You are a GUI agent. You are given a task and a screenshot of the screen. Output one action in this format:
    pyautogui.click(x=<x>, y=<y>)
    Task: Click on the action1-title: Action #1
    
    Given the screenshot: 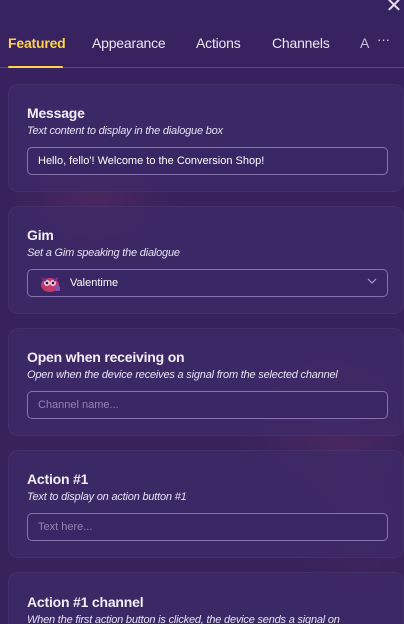 What is the action you would take?
    pyautogui.click(x=58, y=479)
    